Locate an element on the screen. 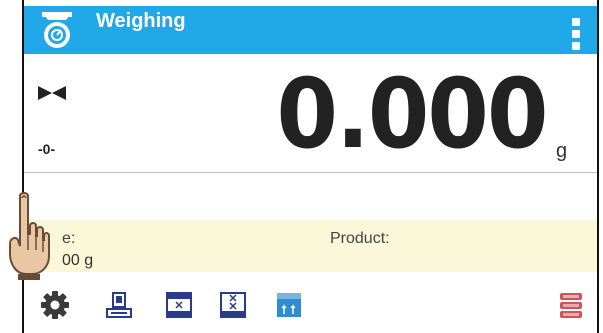 The image size is (603, 333). sort-blocks-icon is located at coordinates (289, 305).